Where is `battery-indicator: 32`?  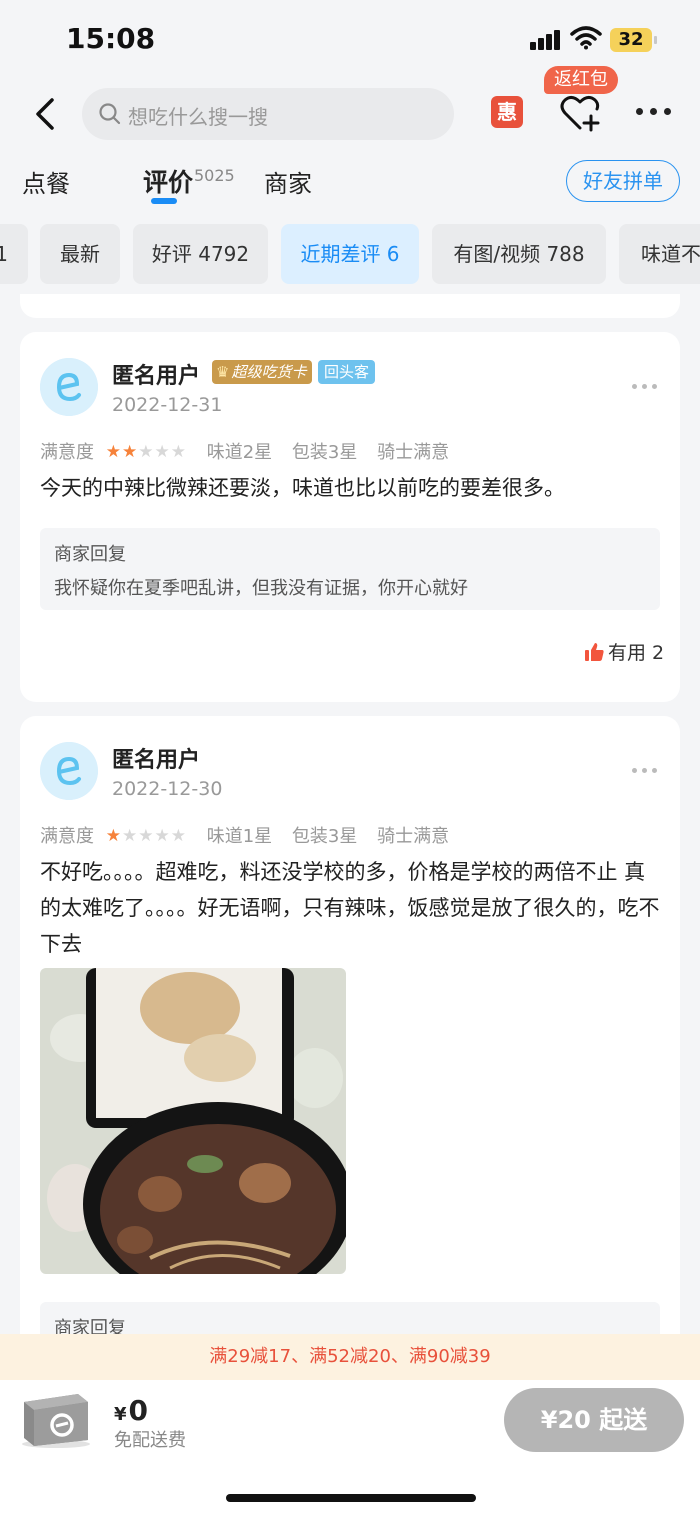 battery-indicator: 32 is located at coordinates (633, 40).